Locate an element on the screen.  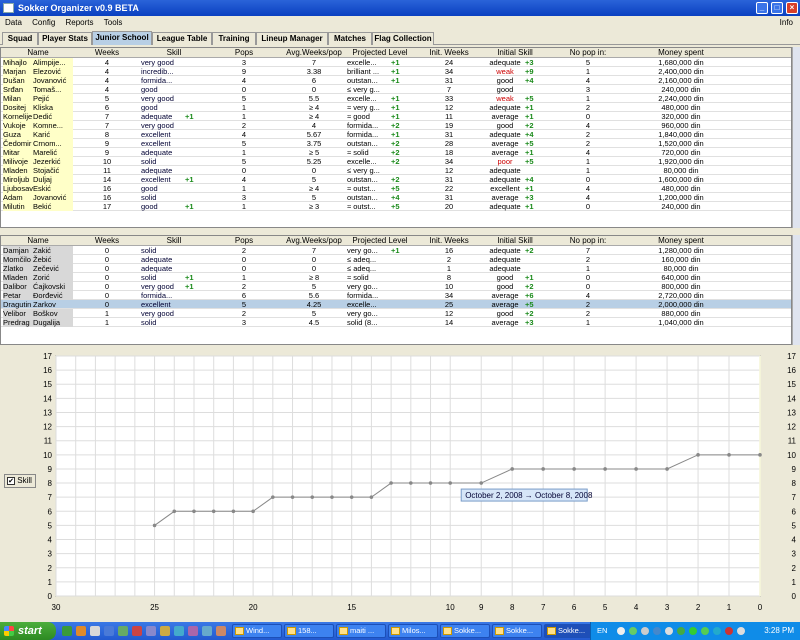
chart-legend: ✔ Skill is located at coordinates (20, 481).